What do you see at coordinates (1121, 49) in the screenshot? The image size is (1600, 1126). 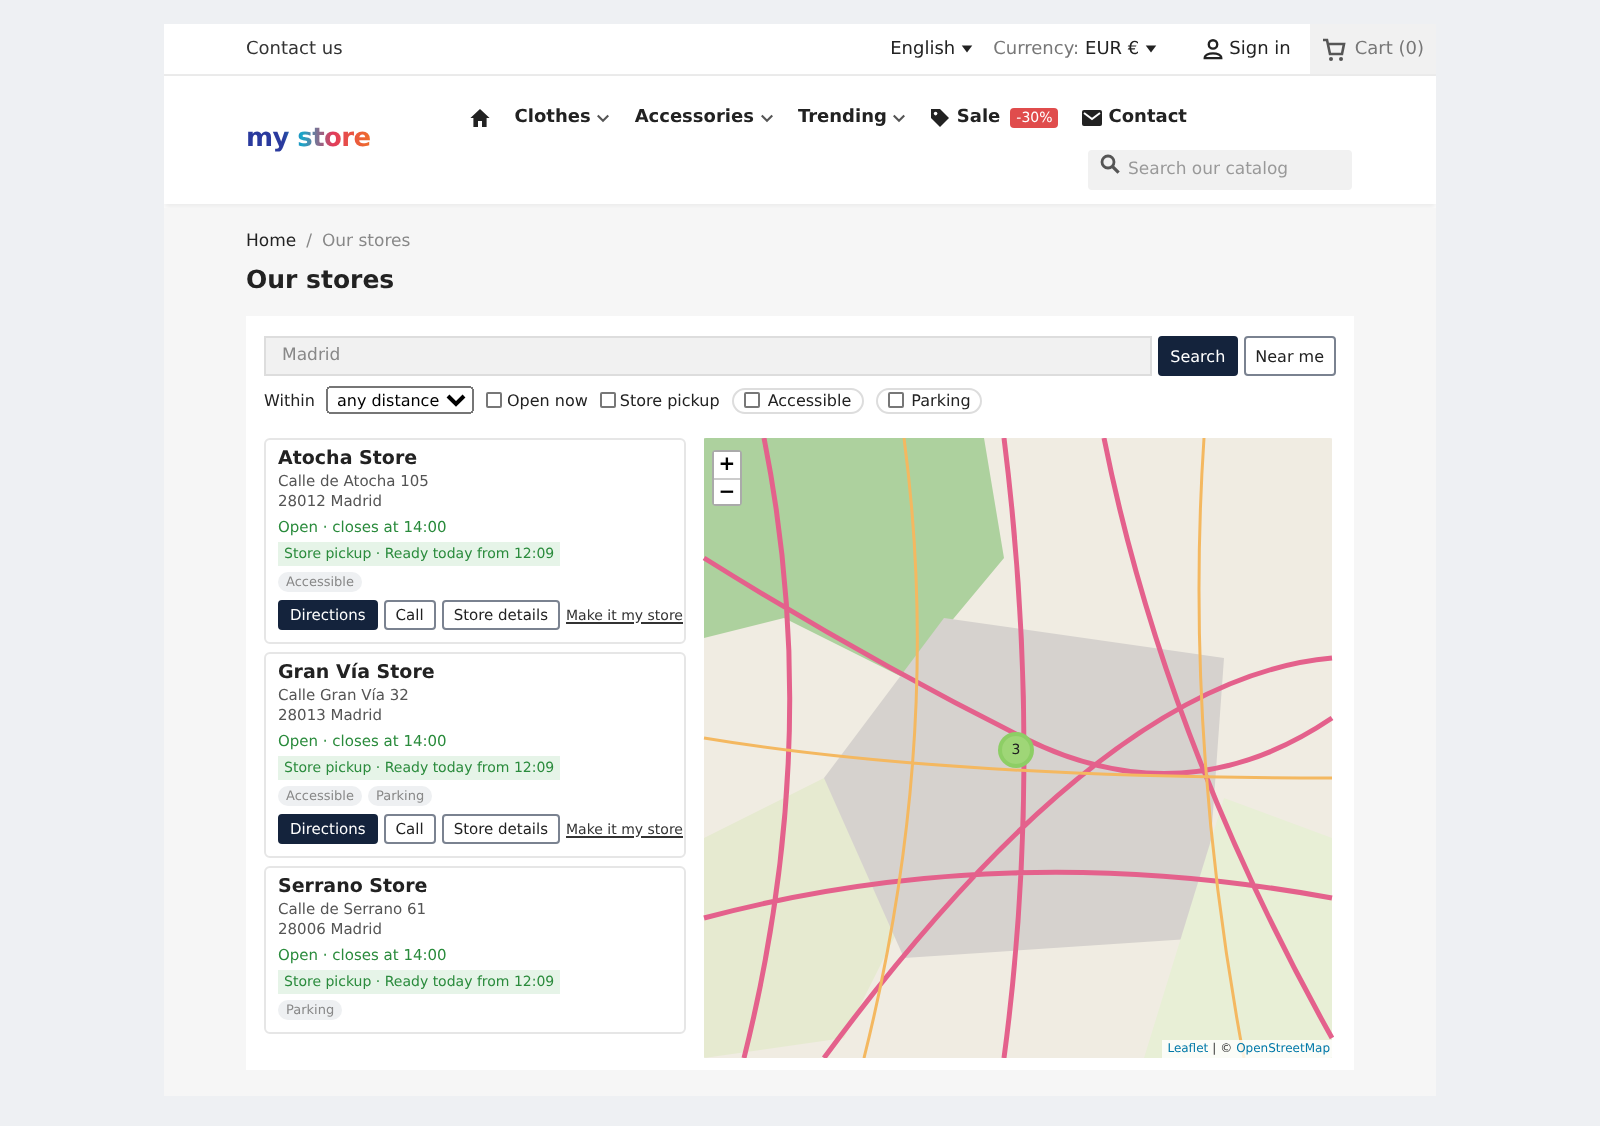 I see `currency-dropdown: EUR €` at bounding box center [1121, 49].